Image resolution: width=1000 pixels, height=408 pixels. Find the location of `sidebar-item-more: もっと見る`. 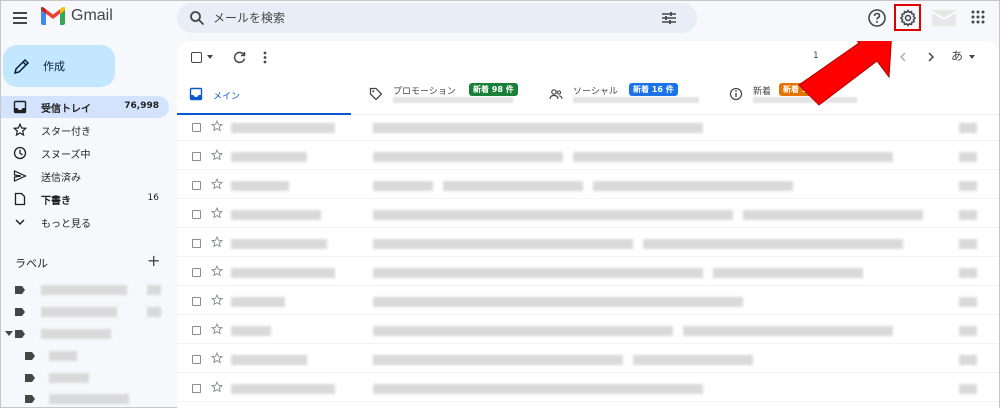

sidebar-item-more: もっと見る is located at coordinates (85, 222).